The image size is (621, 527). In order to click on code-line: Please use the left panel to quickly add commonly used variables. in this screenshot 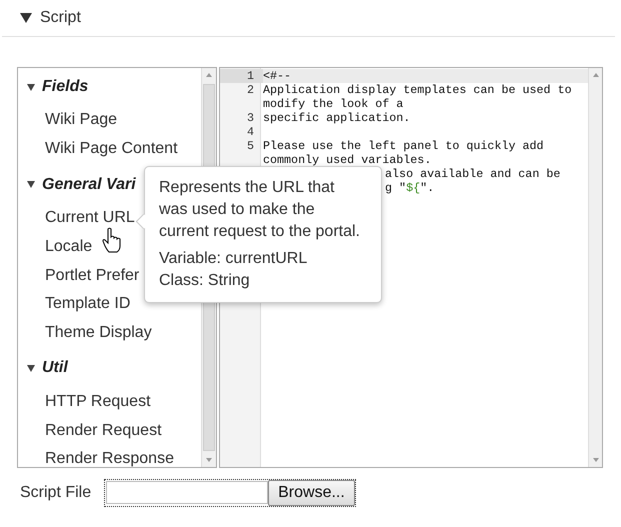, I will do `click(404, 153)`.